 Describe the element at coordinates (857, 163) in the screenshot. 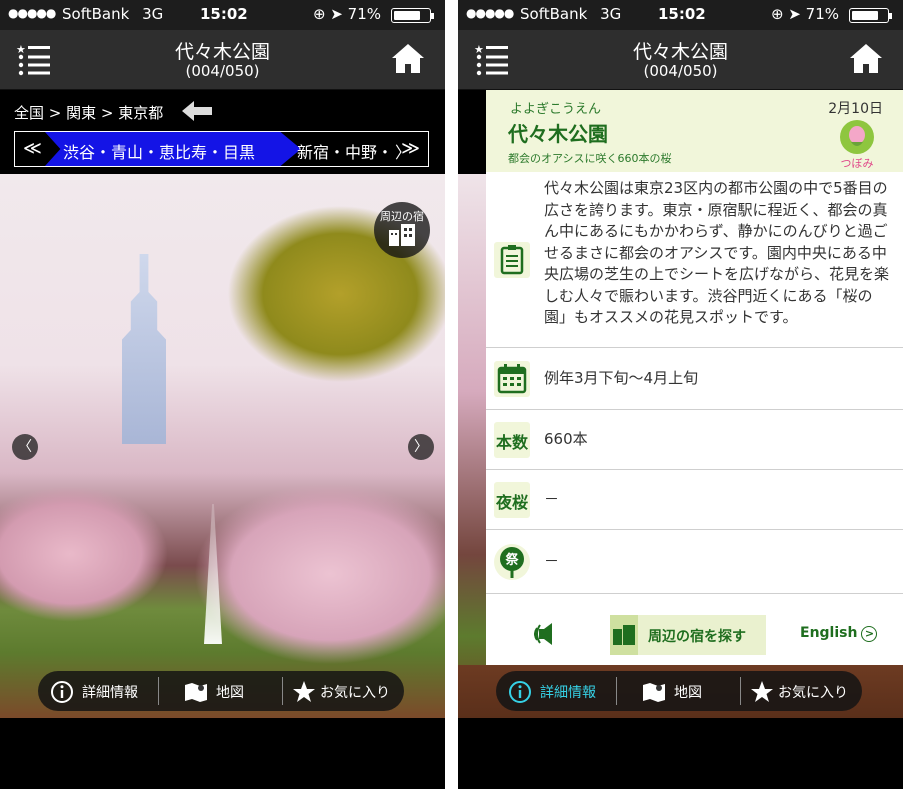

I see `bloom-status-label: つぼみ` at that location.